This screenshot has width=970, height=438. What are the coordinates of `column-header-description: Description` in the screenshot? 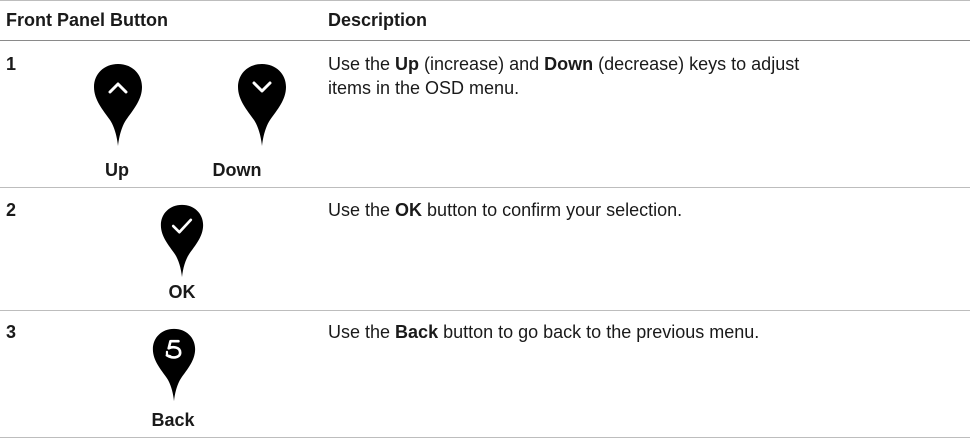 It's located at (378, 20).